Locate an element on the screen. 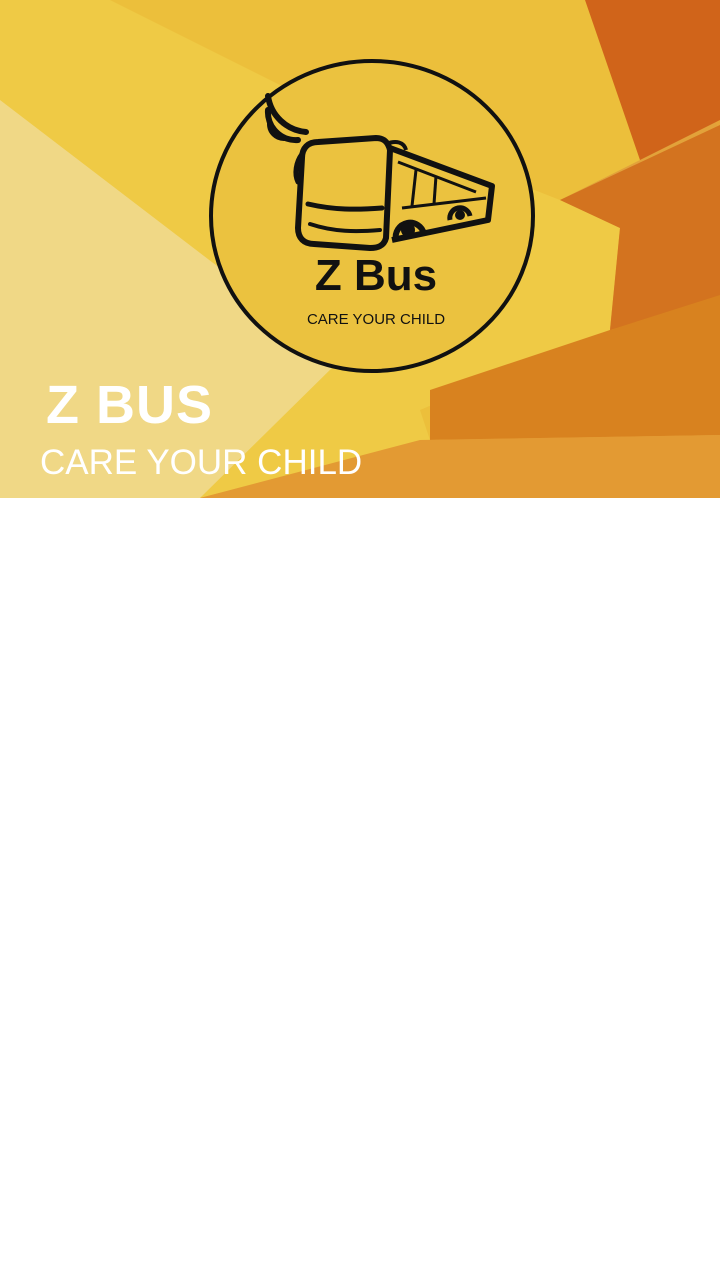 The height and width of the screenshot is (1280, 720). logo-tagline: CARE YOUR CHILD is located at coordinates (376, 319).